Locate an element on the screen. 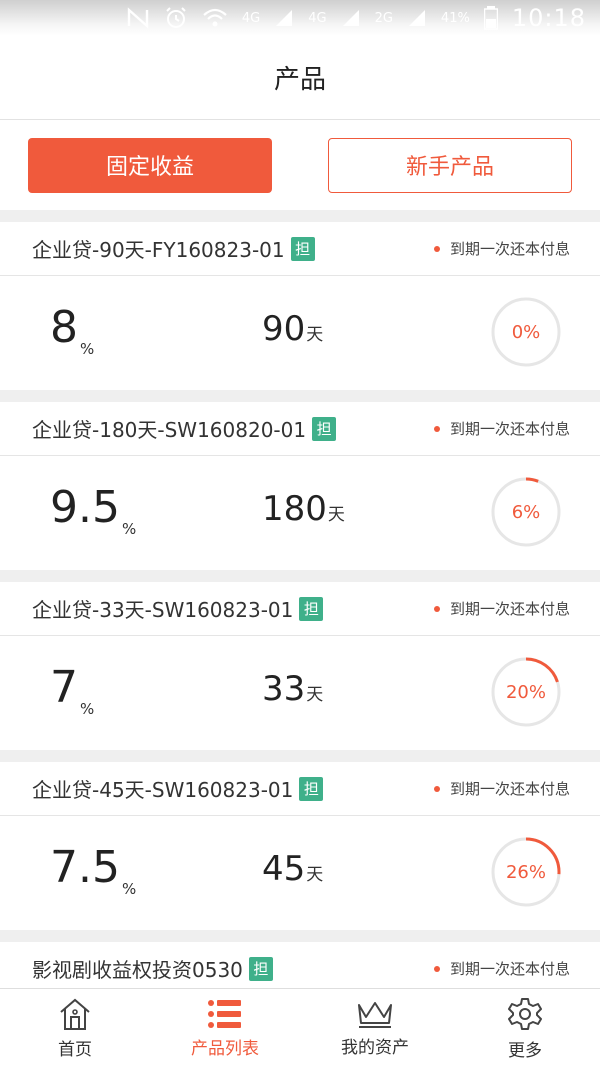 The width and height of the screenshot is (600, 1067). rate-value: 7 is located at coordinates (64, 687).